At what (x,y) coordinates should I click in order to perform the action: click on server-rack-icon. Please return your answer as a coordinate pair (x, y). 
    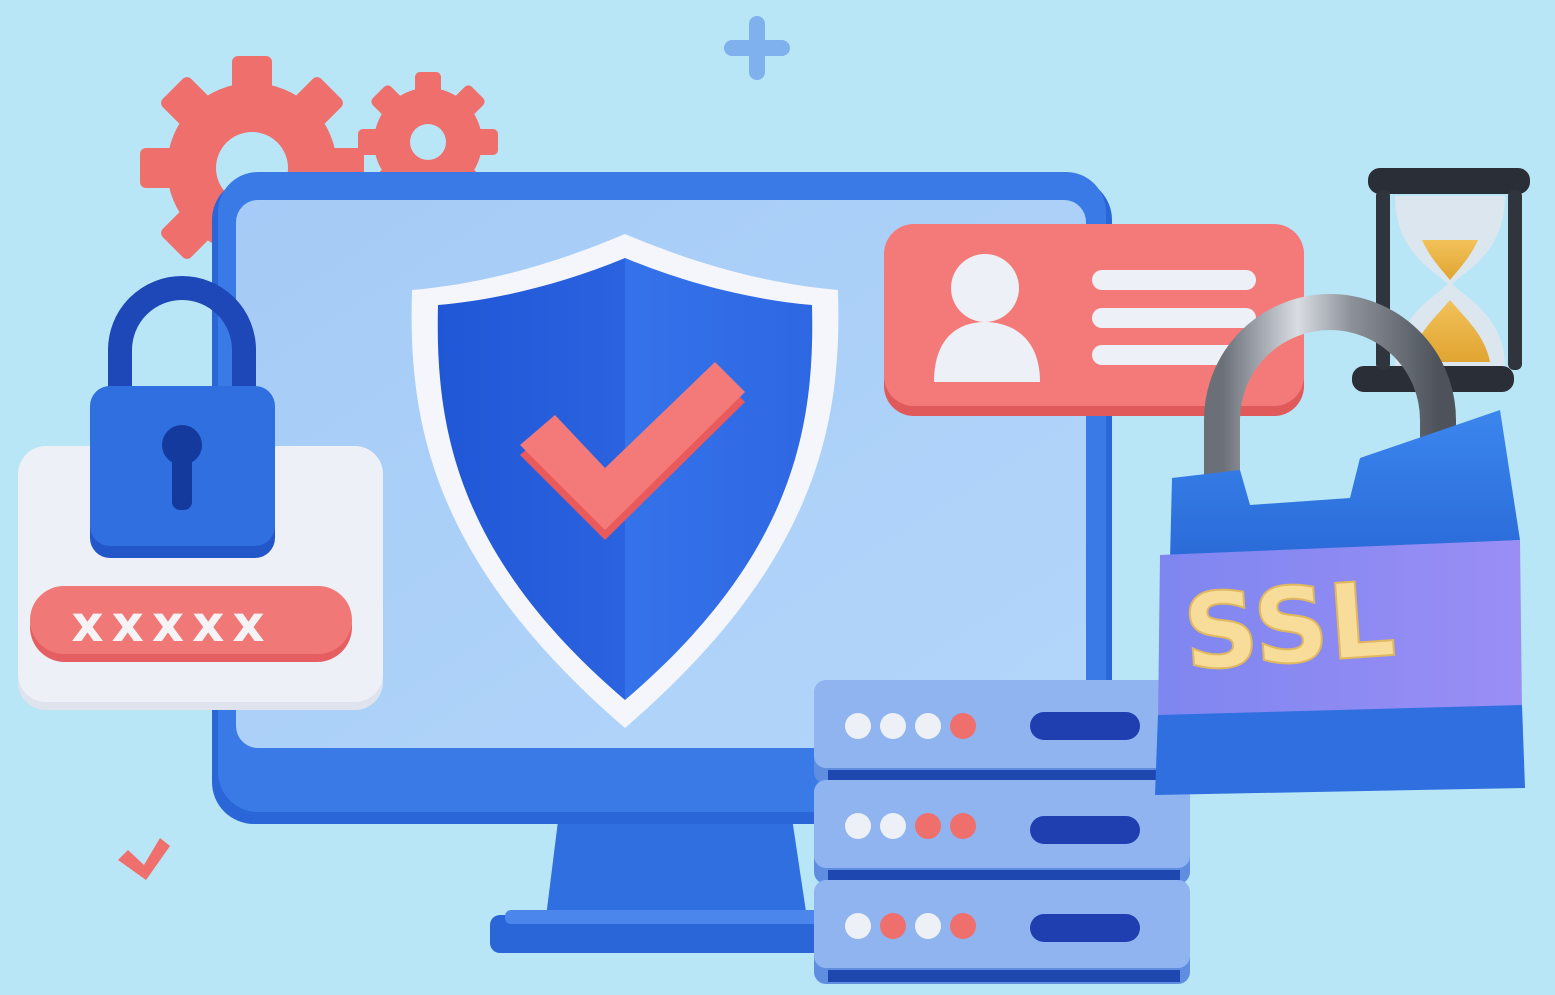
    Looking at the image, I should click on (1002, 832).